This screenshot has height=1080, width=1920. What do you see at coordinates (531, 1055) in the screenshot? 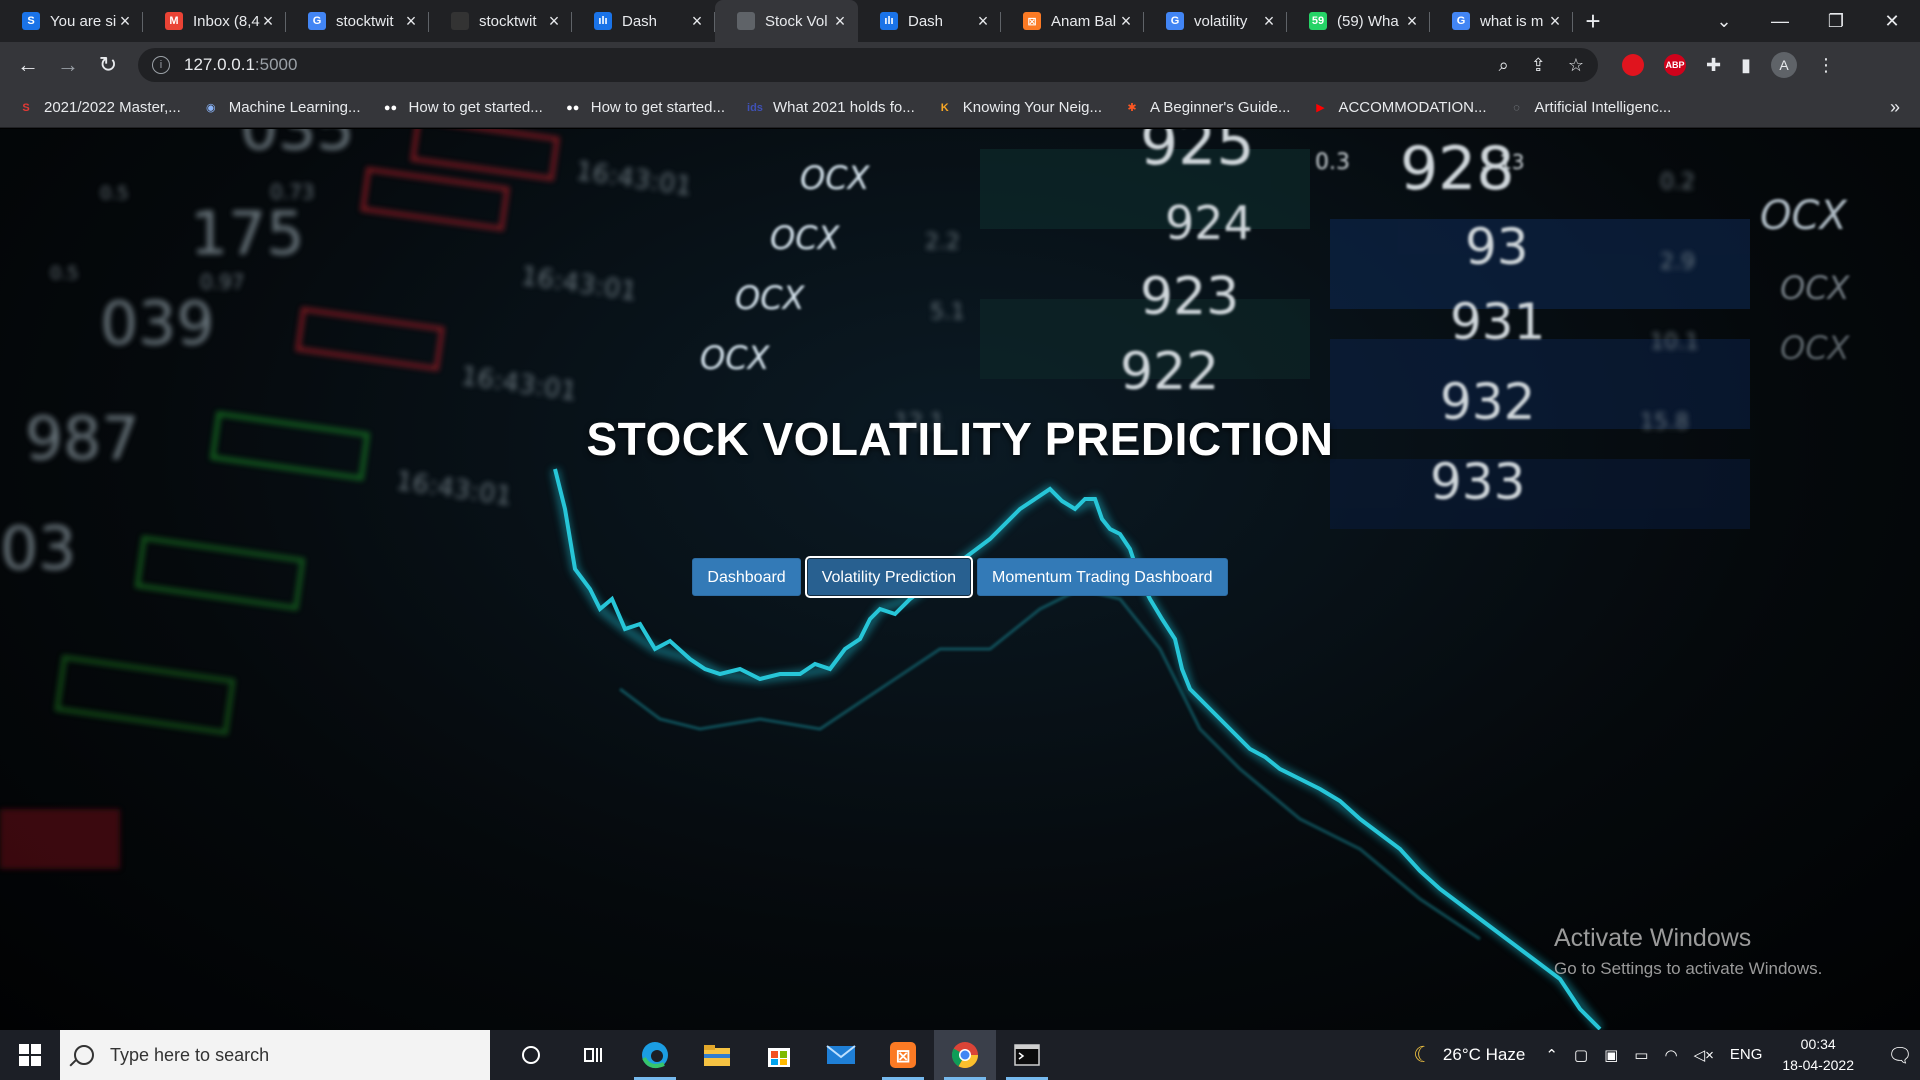
I see `cortana-icon` at bounding box center [531, 1055].